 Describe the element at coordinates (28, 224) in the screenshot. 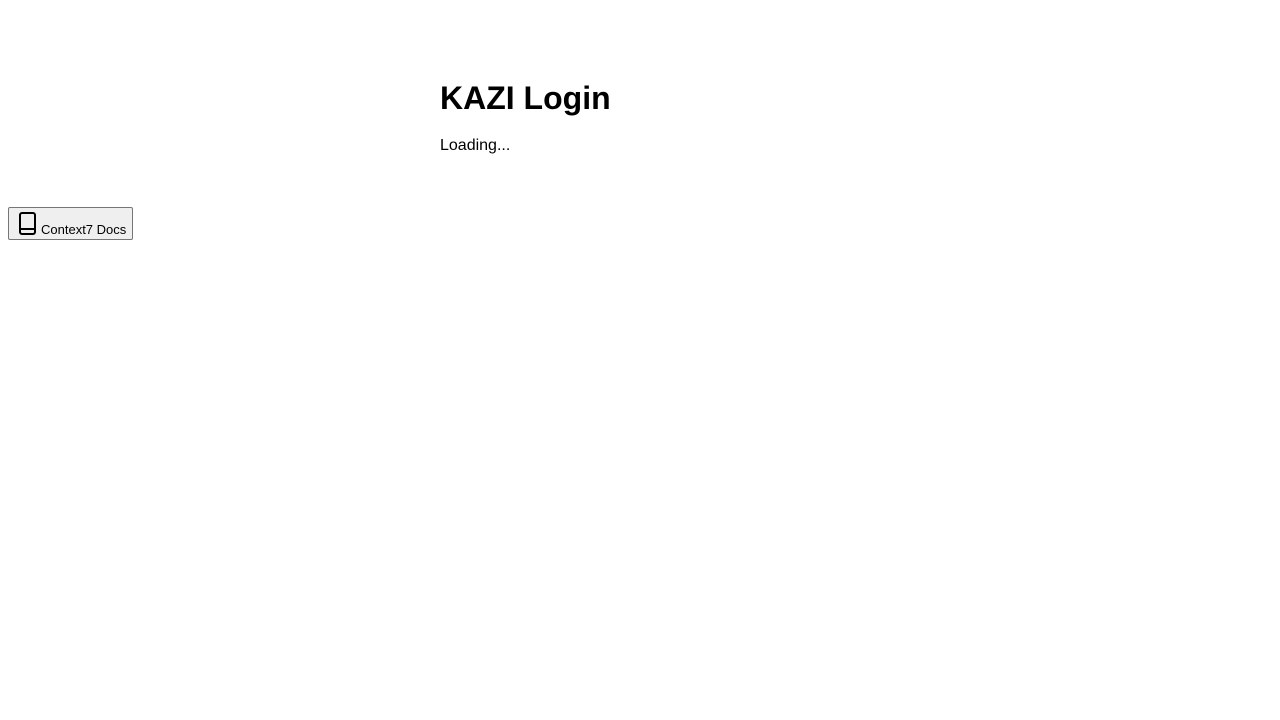

I see `book-icon` at that location.